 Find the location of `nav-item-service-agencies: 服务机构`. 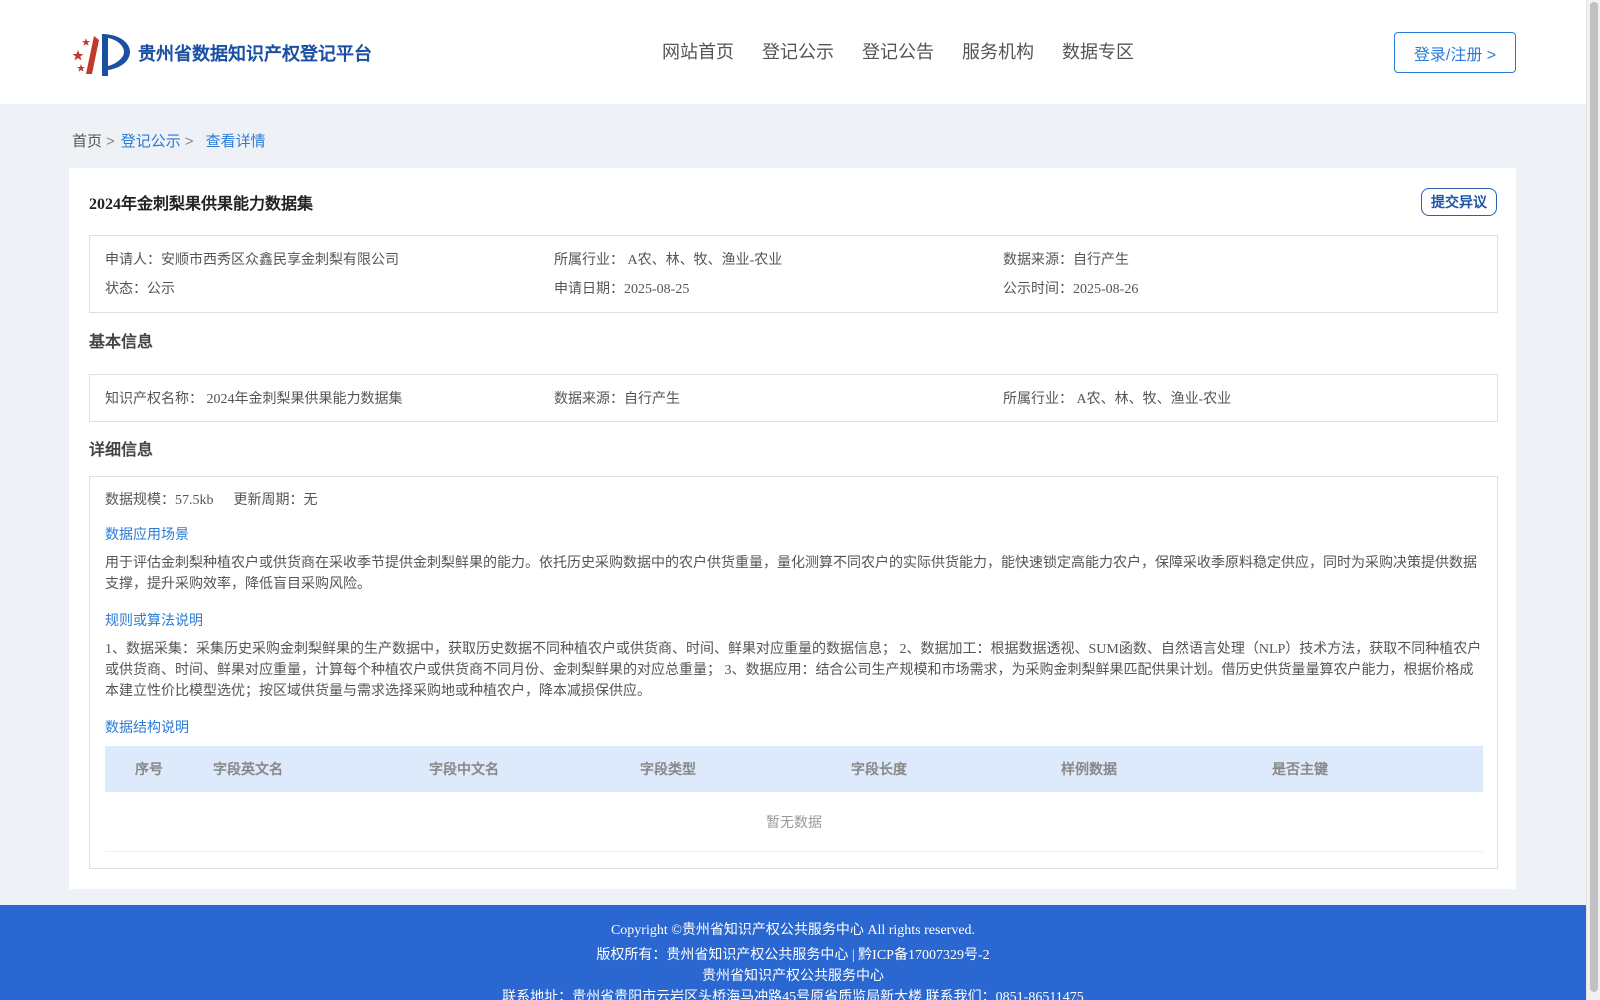

nav-item-service-agencies: 服务机构 is located at coordinates (998, 51).